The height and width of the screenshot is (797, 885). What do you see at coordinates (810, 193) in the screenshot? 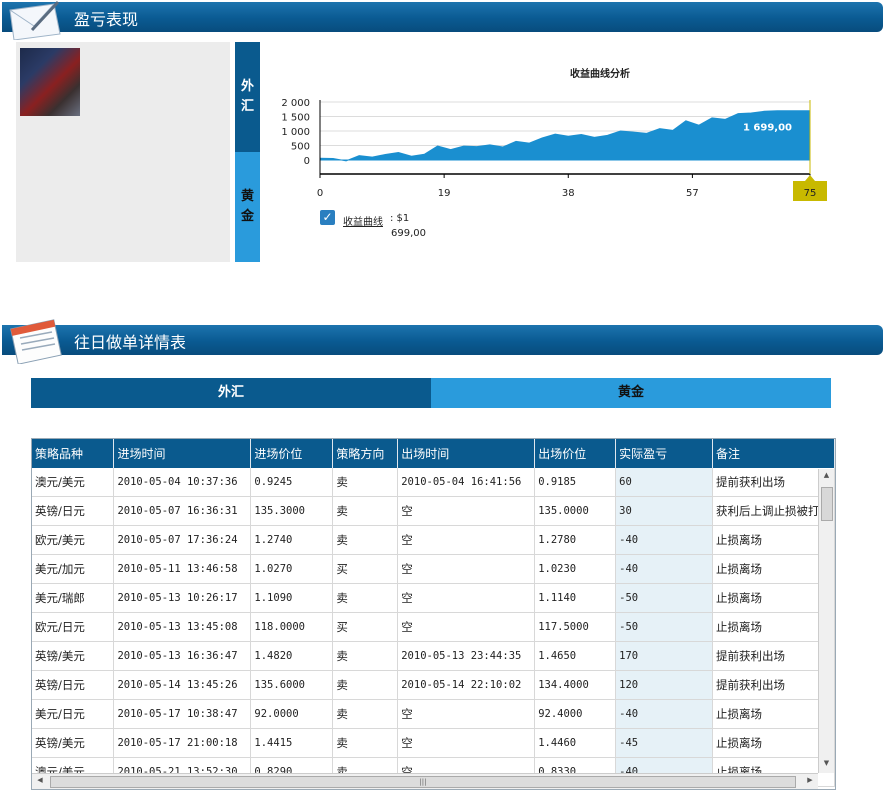
I see `x-tick-label: 75` at bounding box center [810, 193].